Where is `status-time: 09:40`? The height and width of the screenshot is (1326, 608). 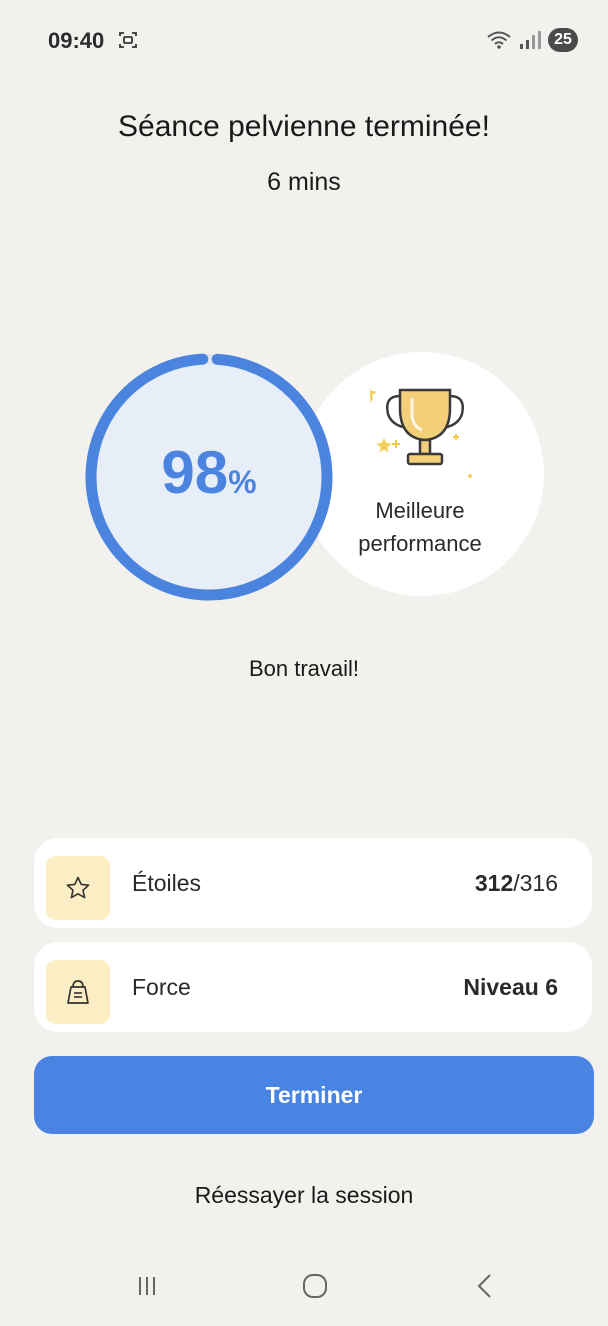
status-time: 09:40 is located at coordinates (76, 40).